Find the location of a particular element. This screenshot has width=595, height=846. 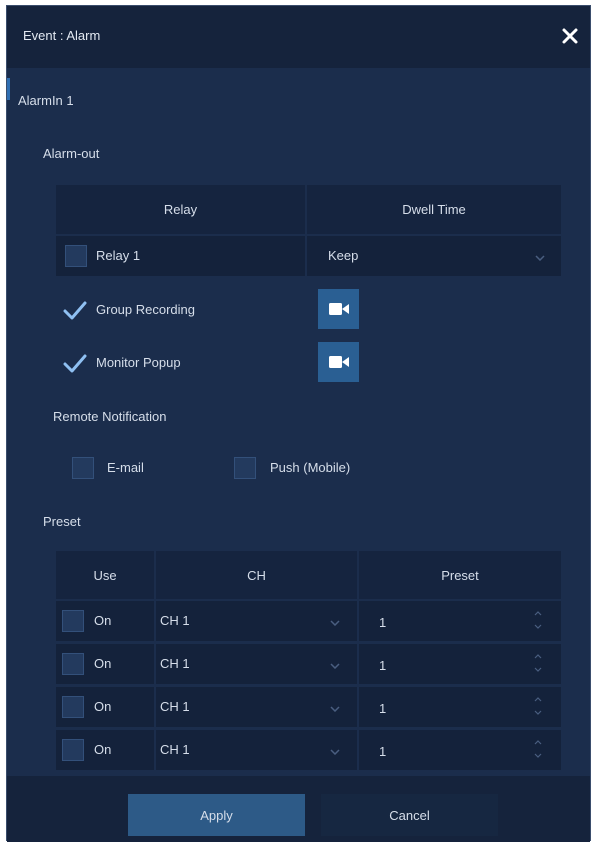

preset-column-header: Preset is located at coordinates (460, 575).